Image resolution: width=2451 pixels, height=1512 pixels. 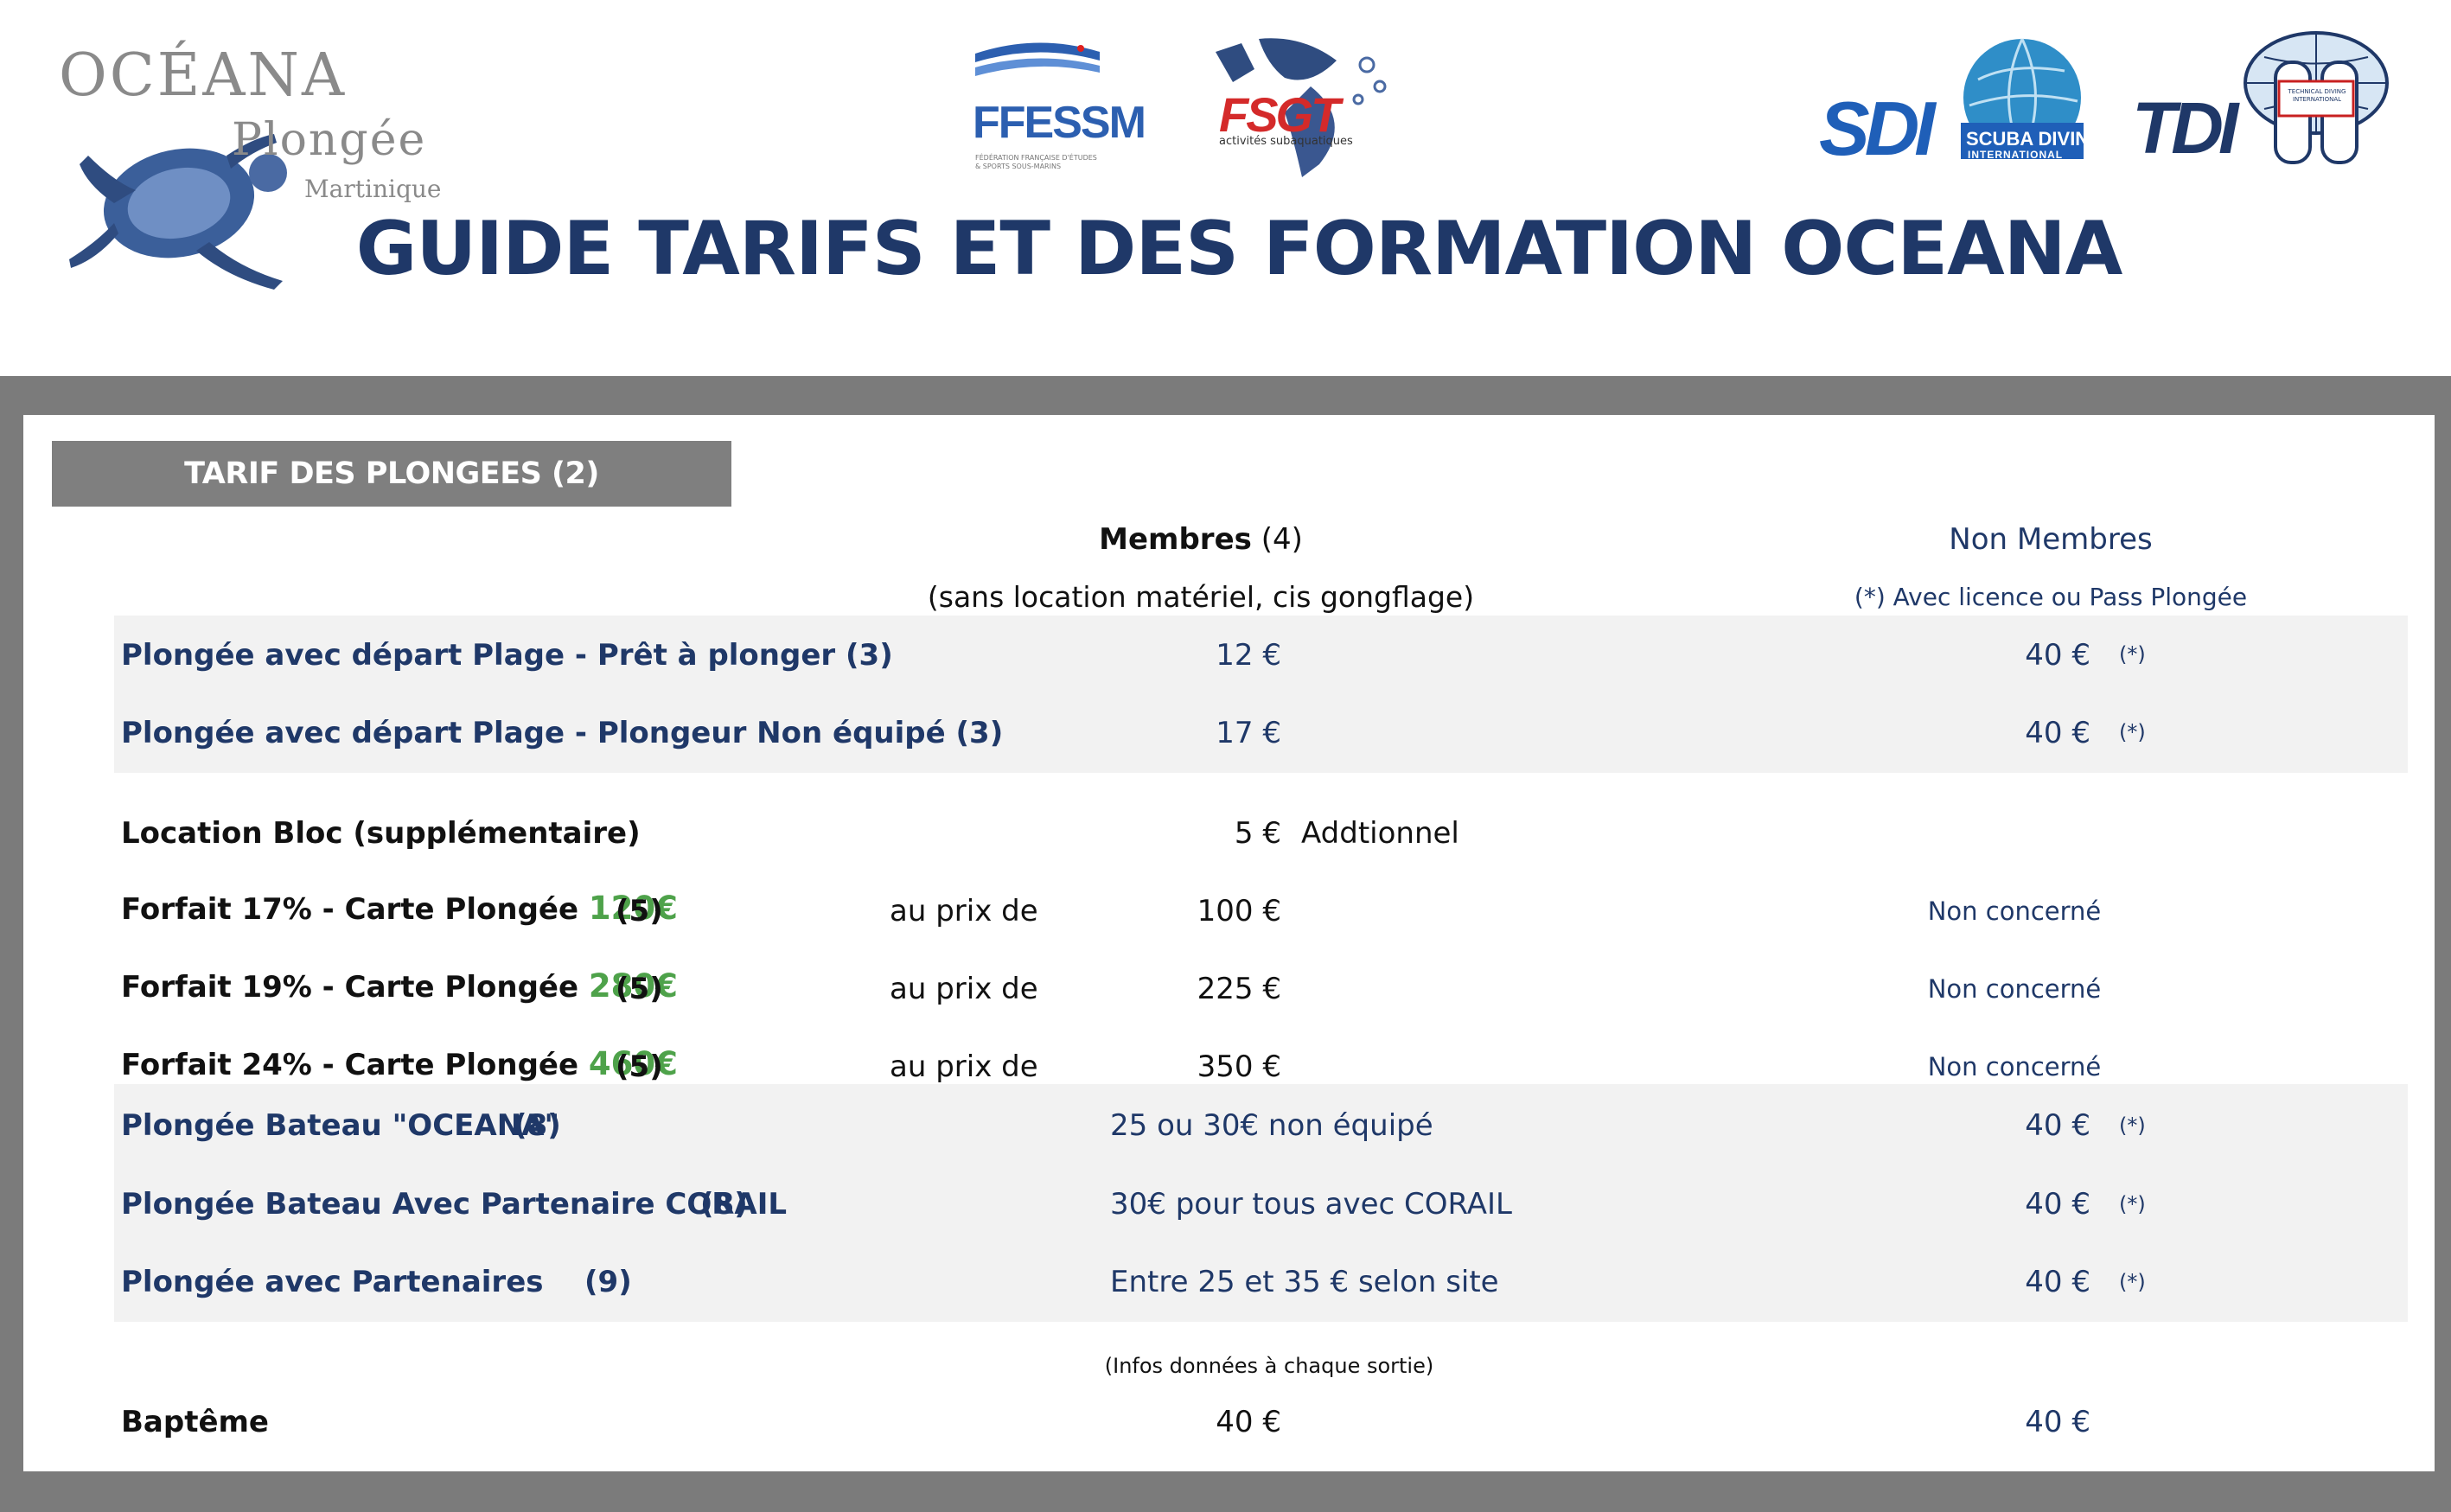 What do you see at coordinates (1271, 1125) in the screenshot?
I see `member-price: 25 ou 30€ non équipé` at bounding box center [1271, 1125].